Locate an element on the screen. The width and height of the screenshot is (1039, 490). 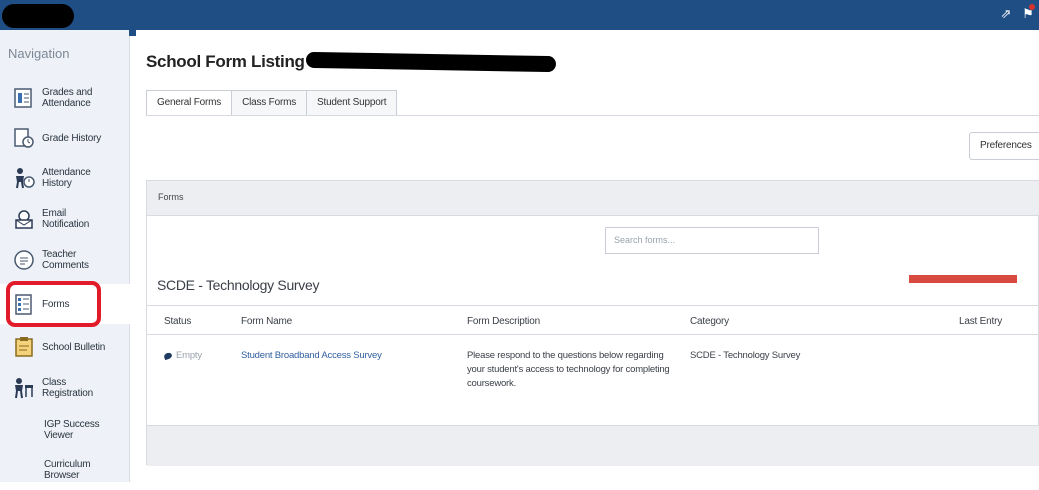
column-header-form-name: Form Name is located at coordinates (266, 321).